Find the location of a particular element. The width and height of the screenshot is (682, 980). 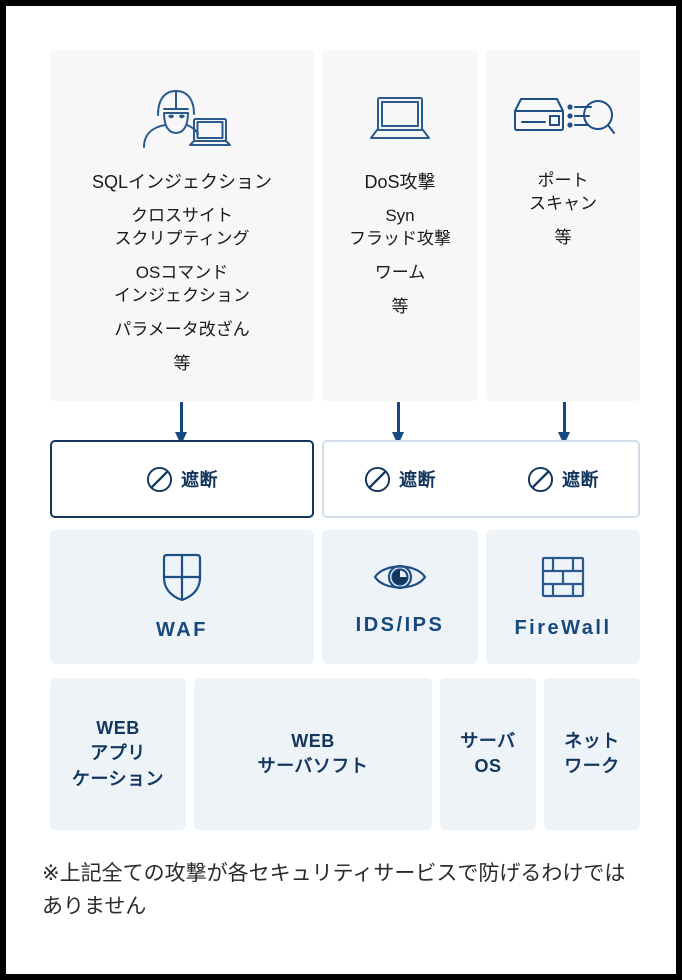

asset-card-web-server-software: WEB サーバソフト is located at coordinates (313, 754).